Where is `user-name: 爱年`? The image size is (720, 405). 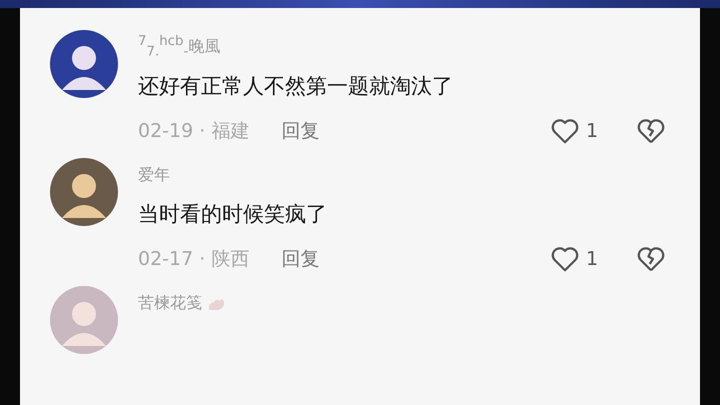
user-name: 爱年 is located at coordinates (154, 175).